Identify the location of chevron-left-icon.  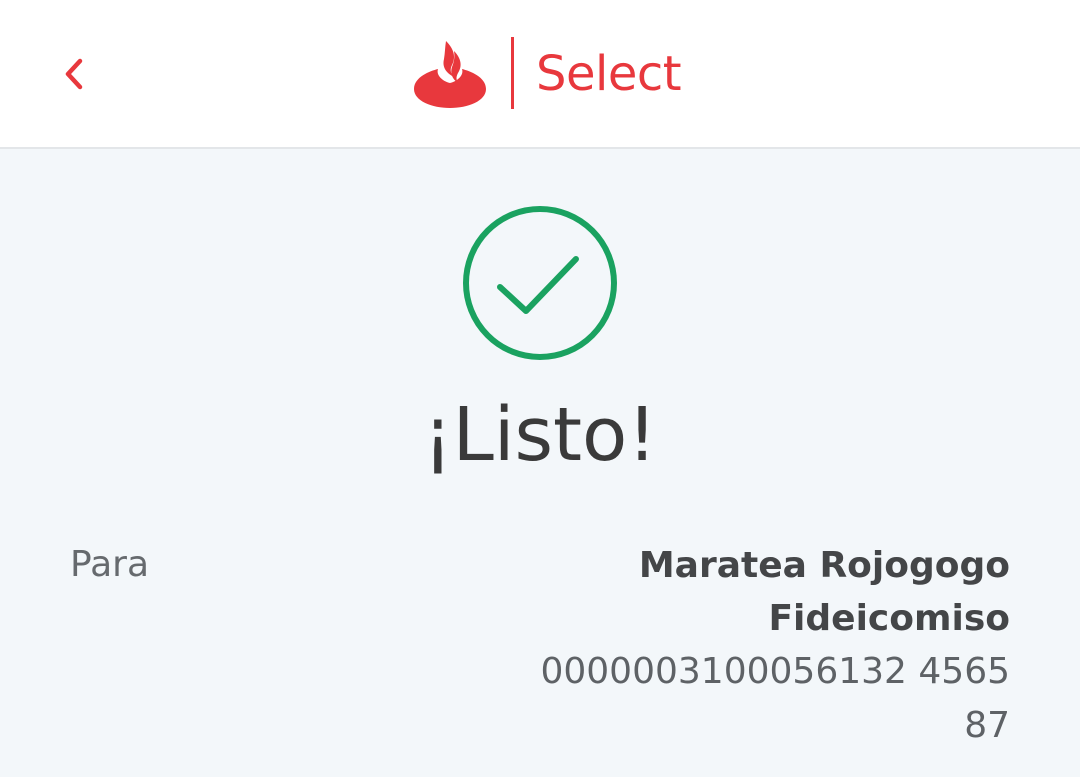
(74, 74).